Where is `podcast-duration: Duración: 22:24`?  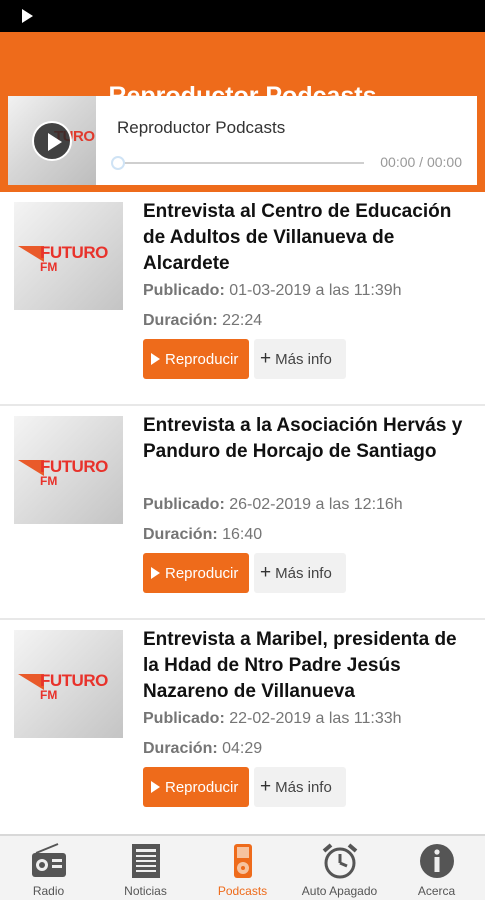
podcast-duration: Duración: 22:24 is located at coordinates (202, 321).